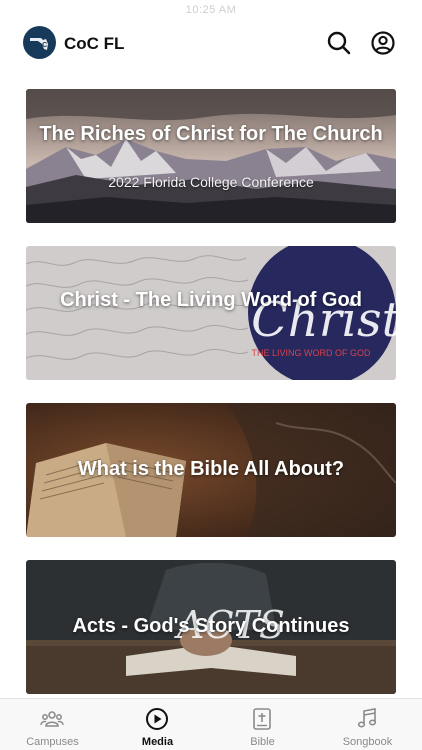 Image resolution: width=422 pixels, height=750 pixels. Describe the element at coordinates (383, 43) in the screenshot. I see `profile-icon` at that location.